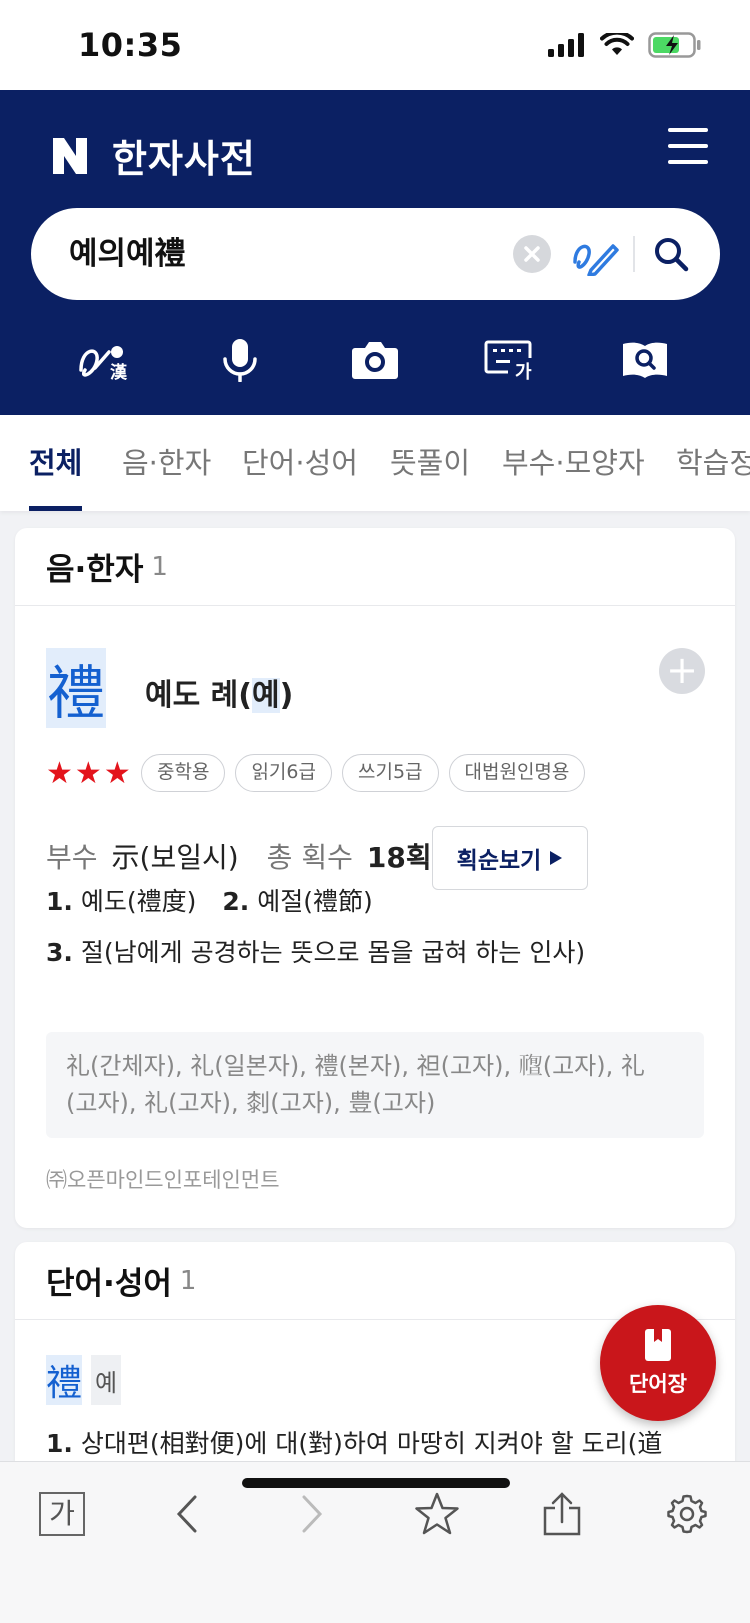  Describe the element at coordinates (183, 773) in the screenshot. I see `badge-middle-school: 중학용` at that location.